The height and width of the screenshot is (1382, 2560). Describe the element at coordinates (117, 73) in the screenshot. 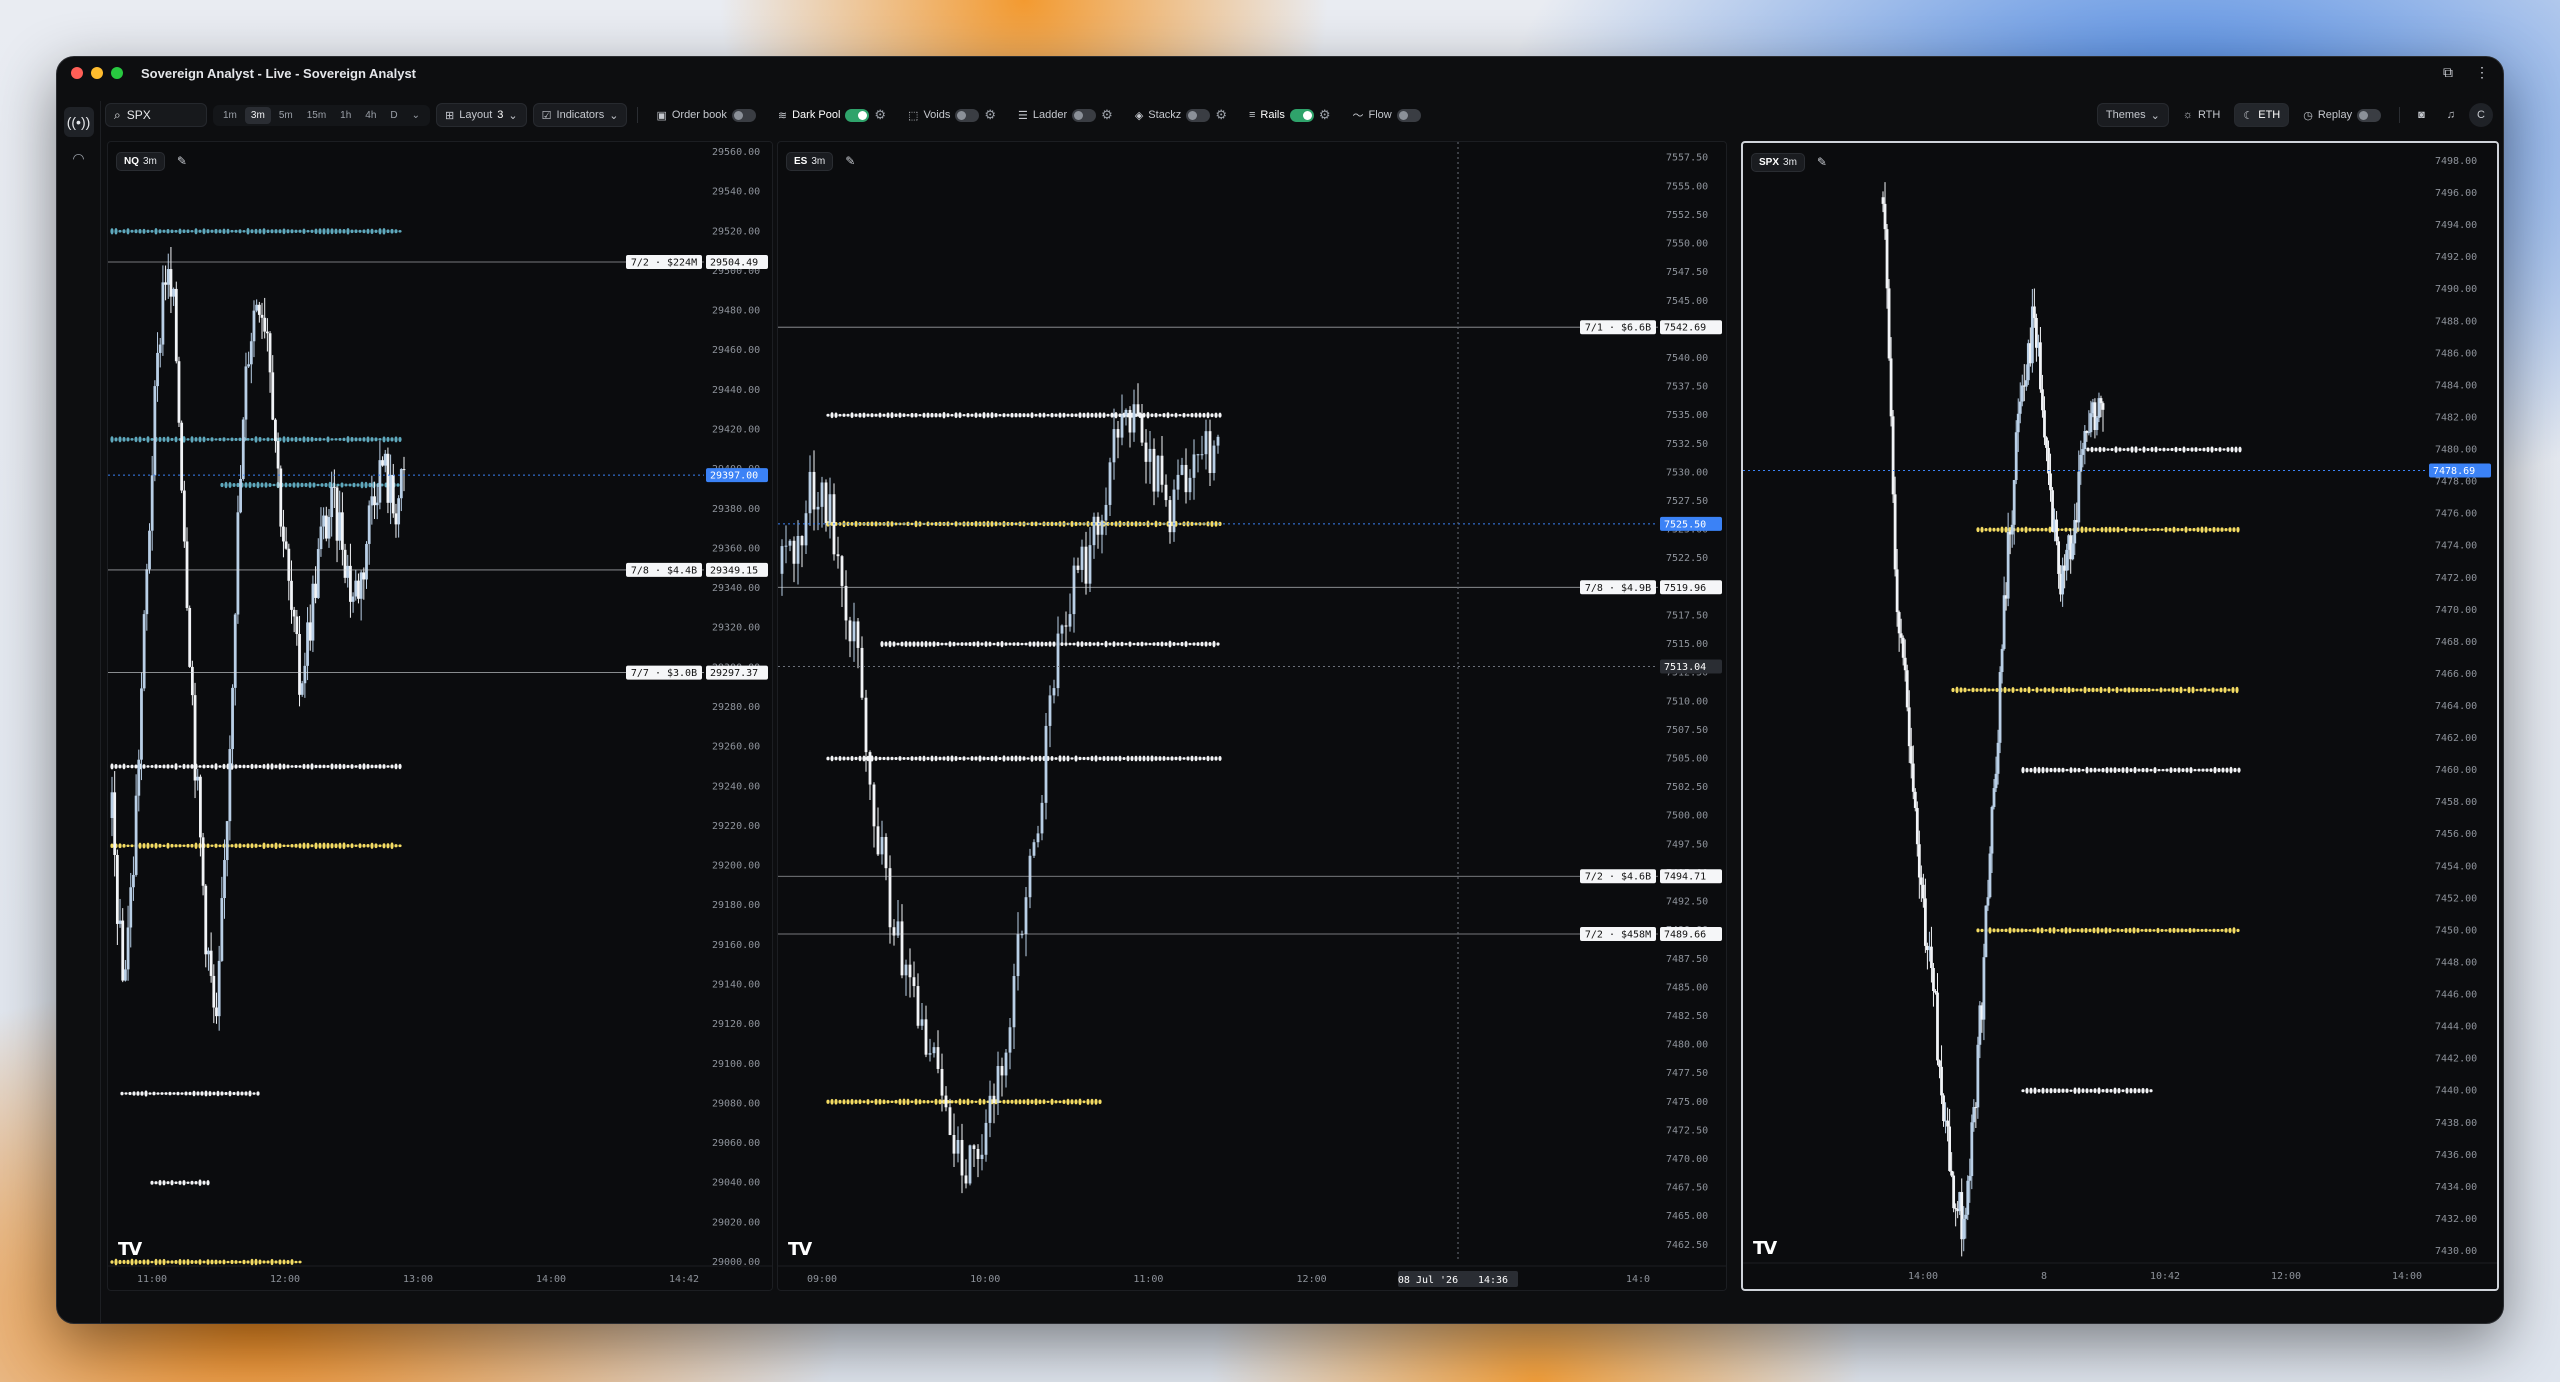

I see `zoom-window-button` at that location.